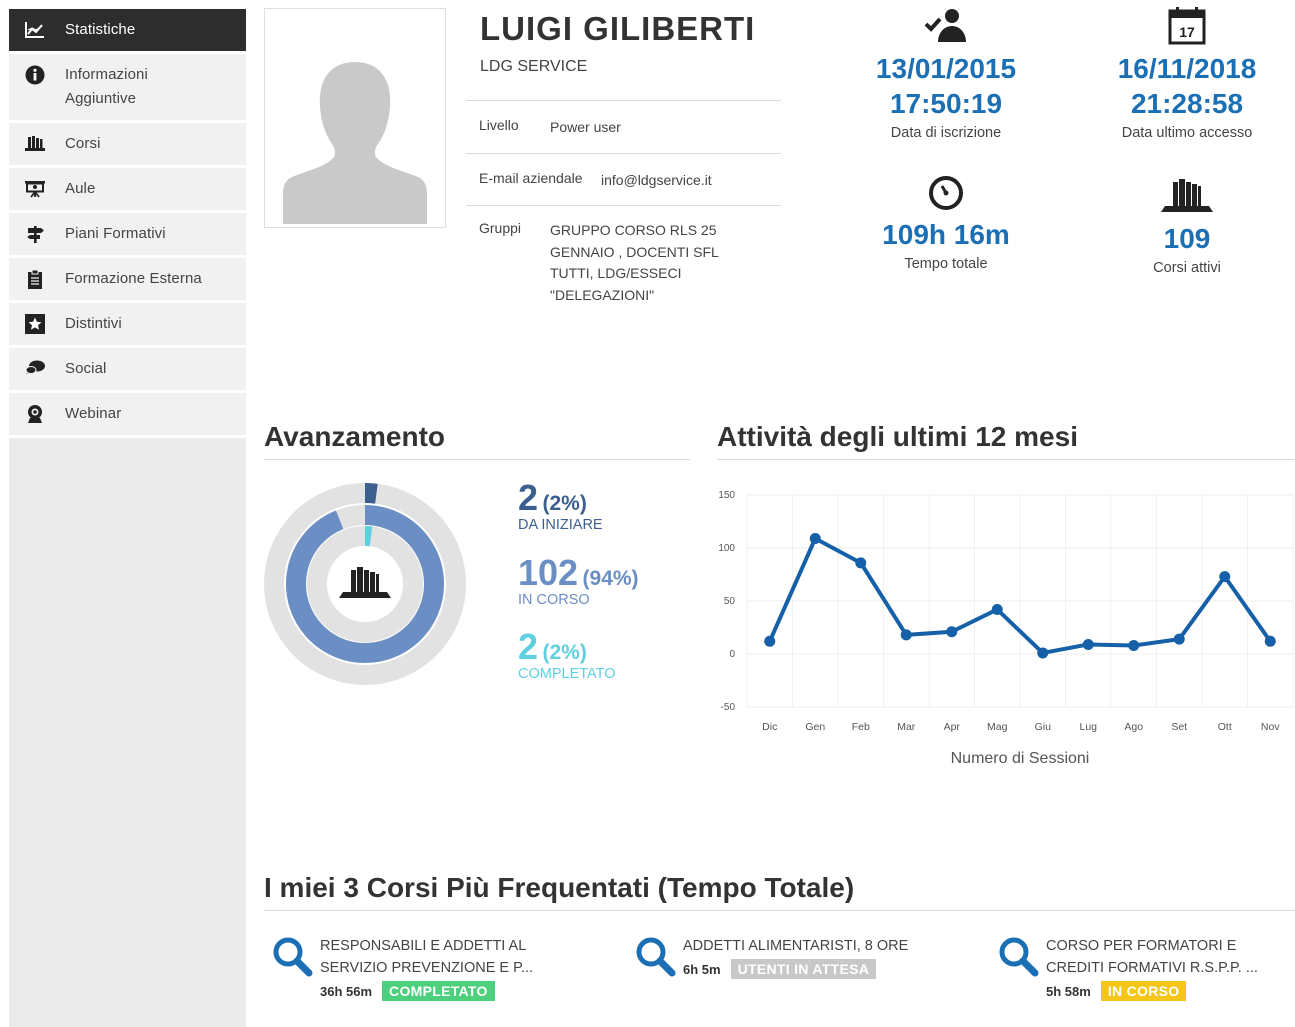 Image resolution: width=1295 pixels, height=1027 pixels. Describe the element at coordinates (1187, 133) in the screenshot. I see `last-access-label: Data ultimo accesso` at that location.